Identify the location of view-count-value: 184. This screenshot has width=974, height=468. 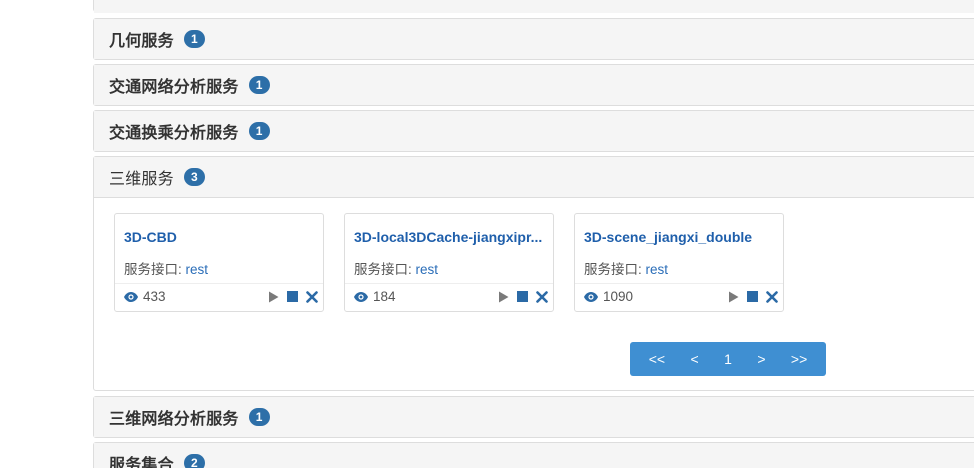
(384, 296).